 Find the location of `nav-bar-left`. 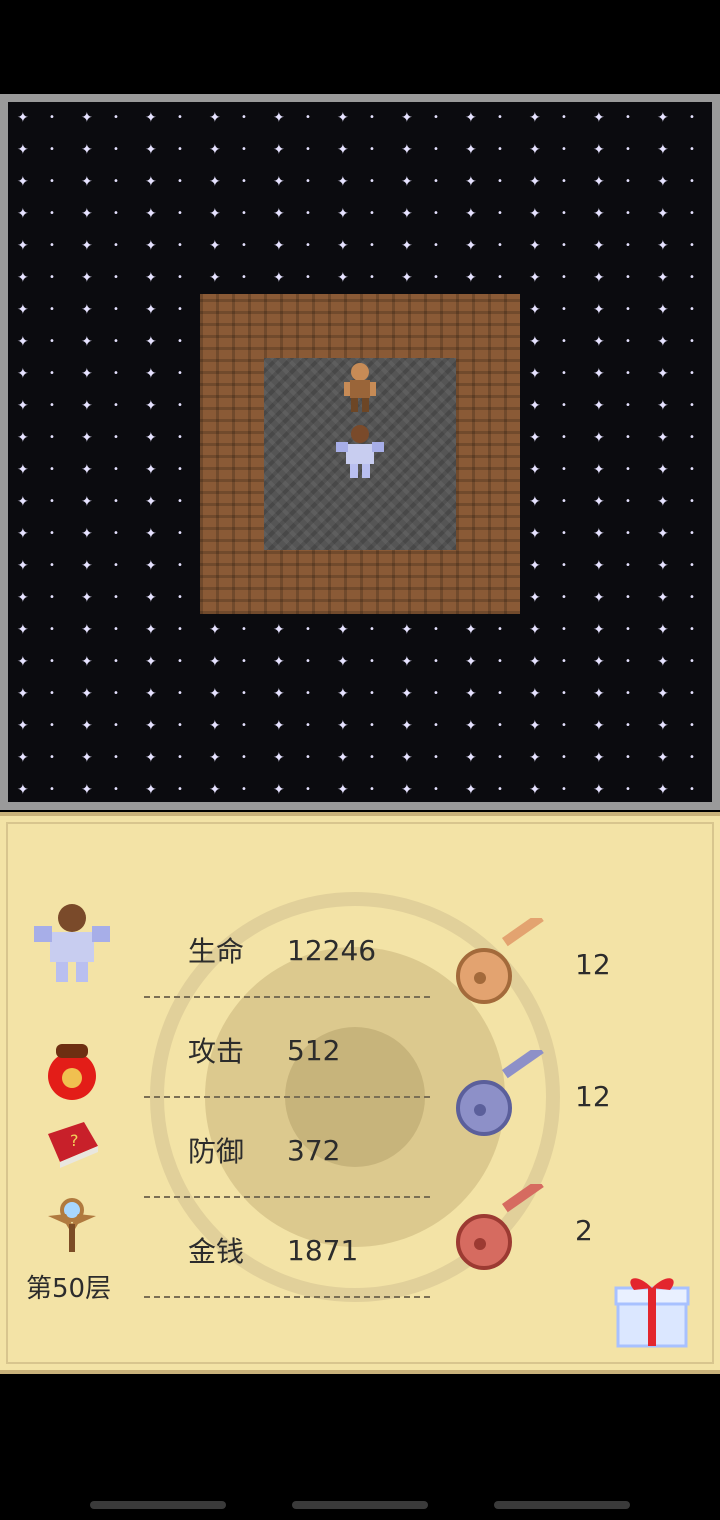

nav-bar-left is located at coordinates (158, 1505).